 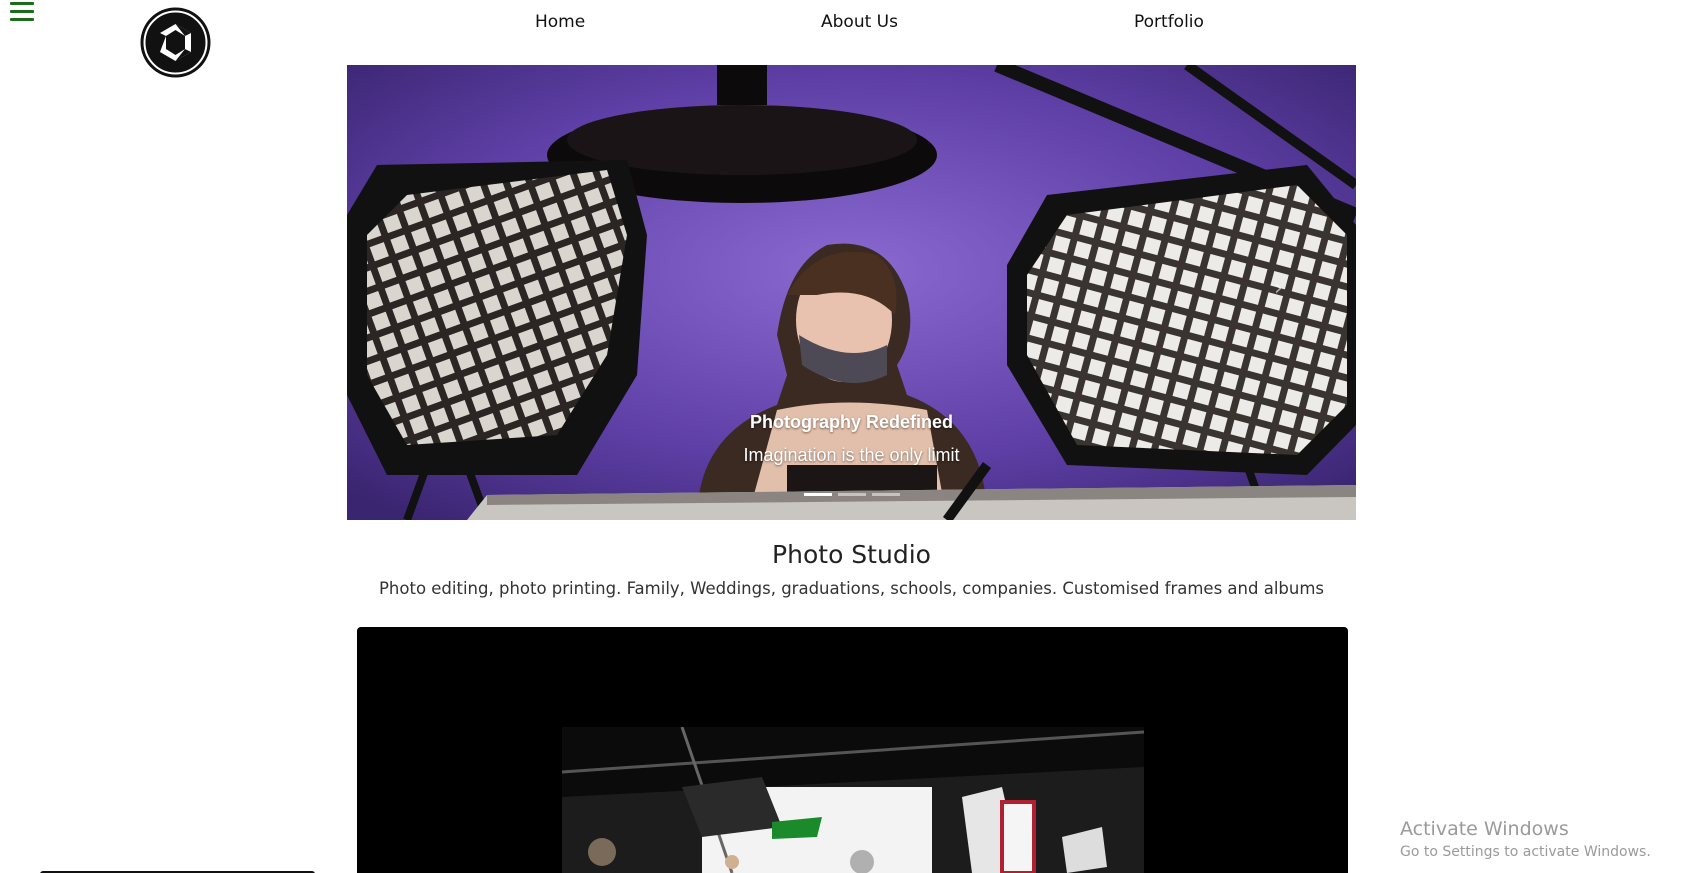 I want to click on studio-video-frame, so click(x=853, y=800).